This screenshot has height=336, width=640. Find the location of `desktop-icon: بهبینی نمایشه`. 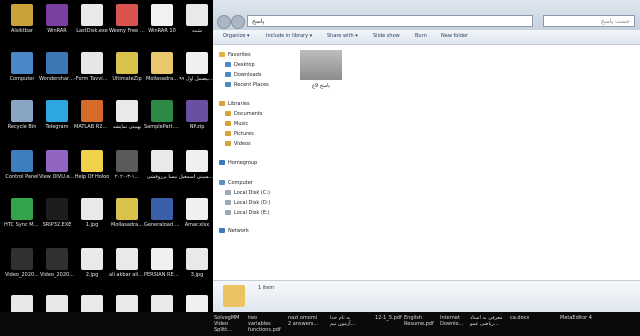

desktop-icon: بهبینی نمایشه is located at coordinates (127, 115).